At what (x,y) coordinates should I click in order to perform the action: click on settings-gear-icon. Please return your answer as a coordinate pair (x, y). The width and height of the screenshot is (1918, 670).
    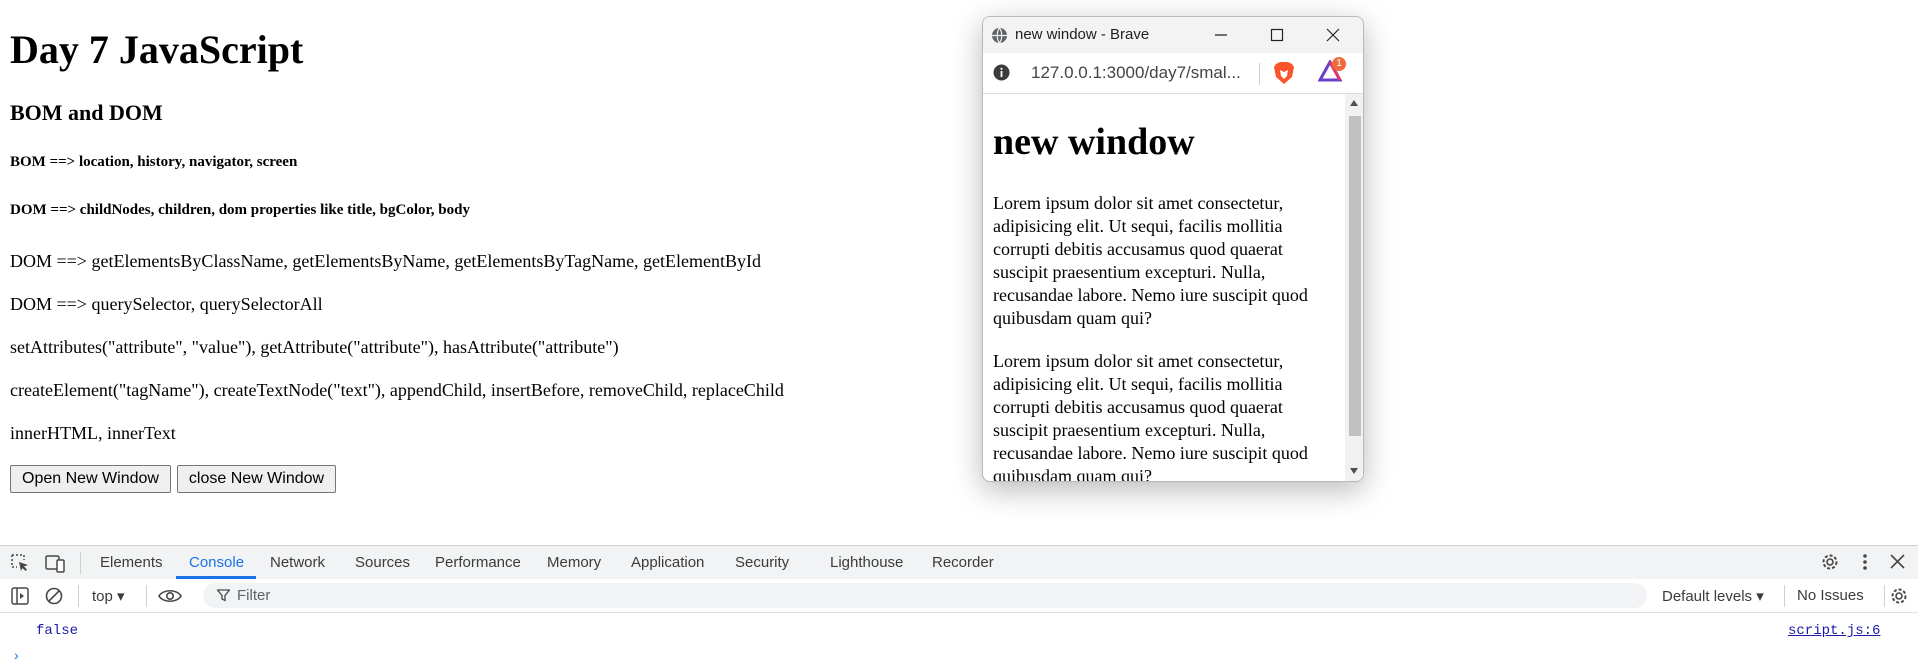
    Looking at the image, I should click on (1830, 564).